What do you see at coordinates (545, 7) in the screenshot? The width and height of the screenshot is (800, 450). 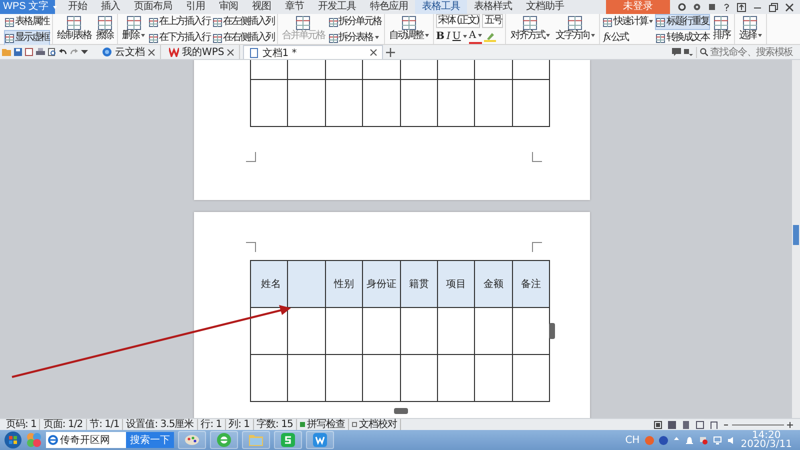 I see `menu-tab: 文档助手` at bounding box center [545, 7].